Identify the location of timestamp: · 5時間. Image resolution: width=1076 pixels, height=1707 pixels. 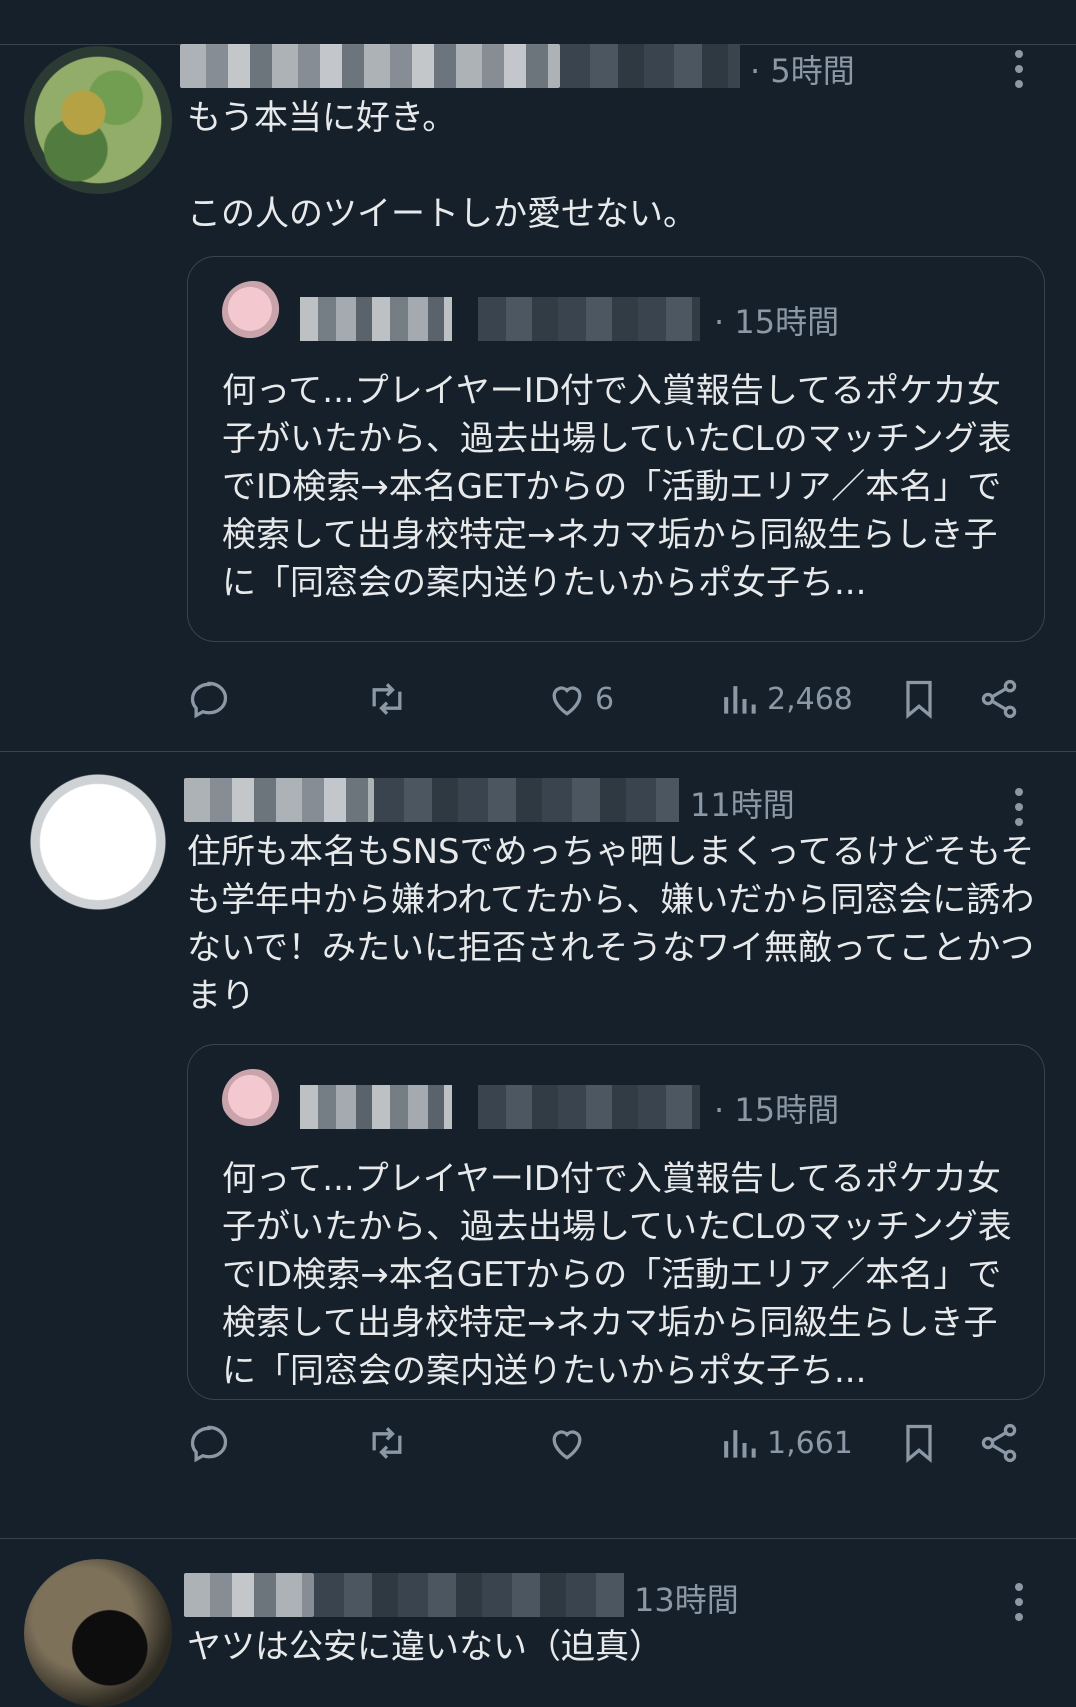
(802, 69).